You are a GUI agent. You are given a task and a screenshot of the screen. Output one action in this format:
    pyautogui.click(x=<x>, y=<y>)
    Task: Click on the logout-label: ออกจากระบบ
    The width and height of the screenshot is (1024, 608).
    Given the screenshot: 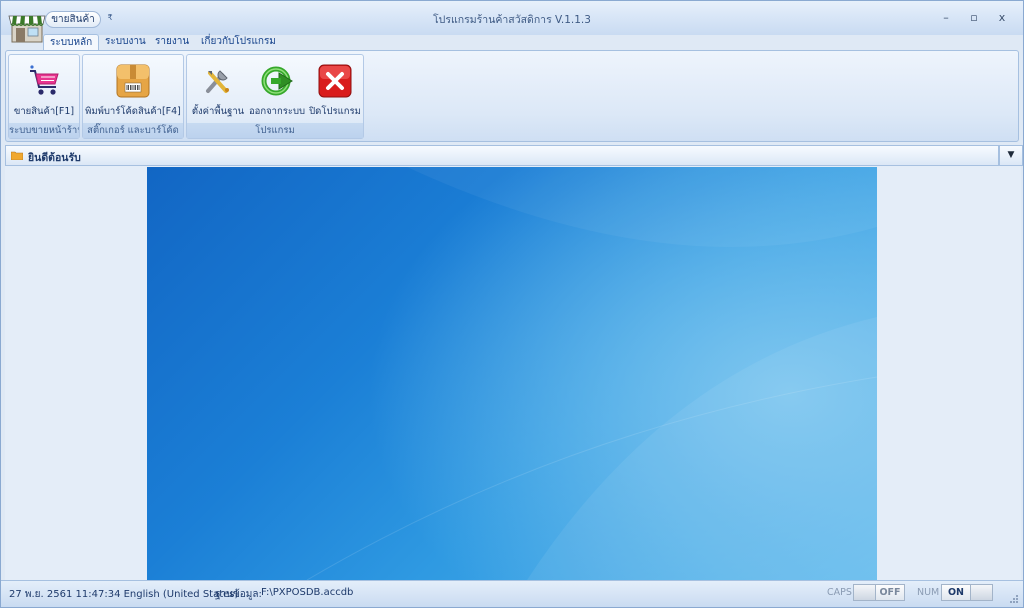 What is the action you would take?
    pyautogui.click(x=277, y=111)
    